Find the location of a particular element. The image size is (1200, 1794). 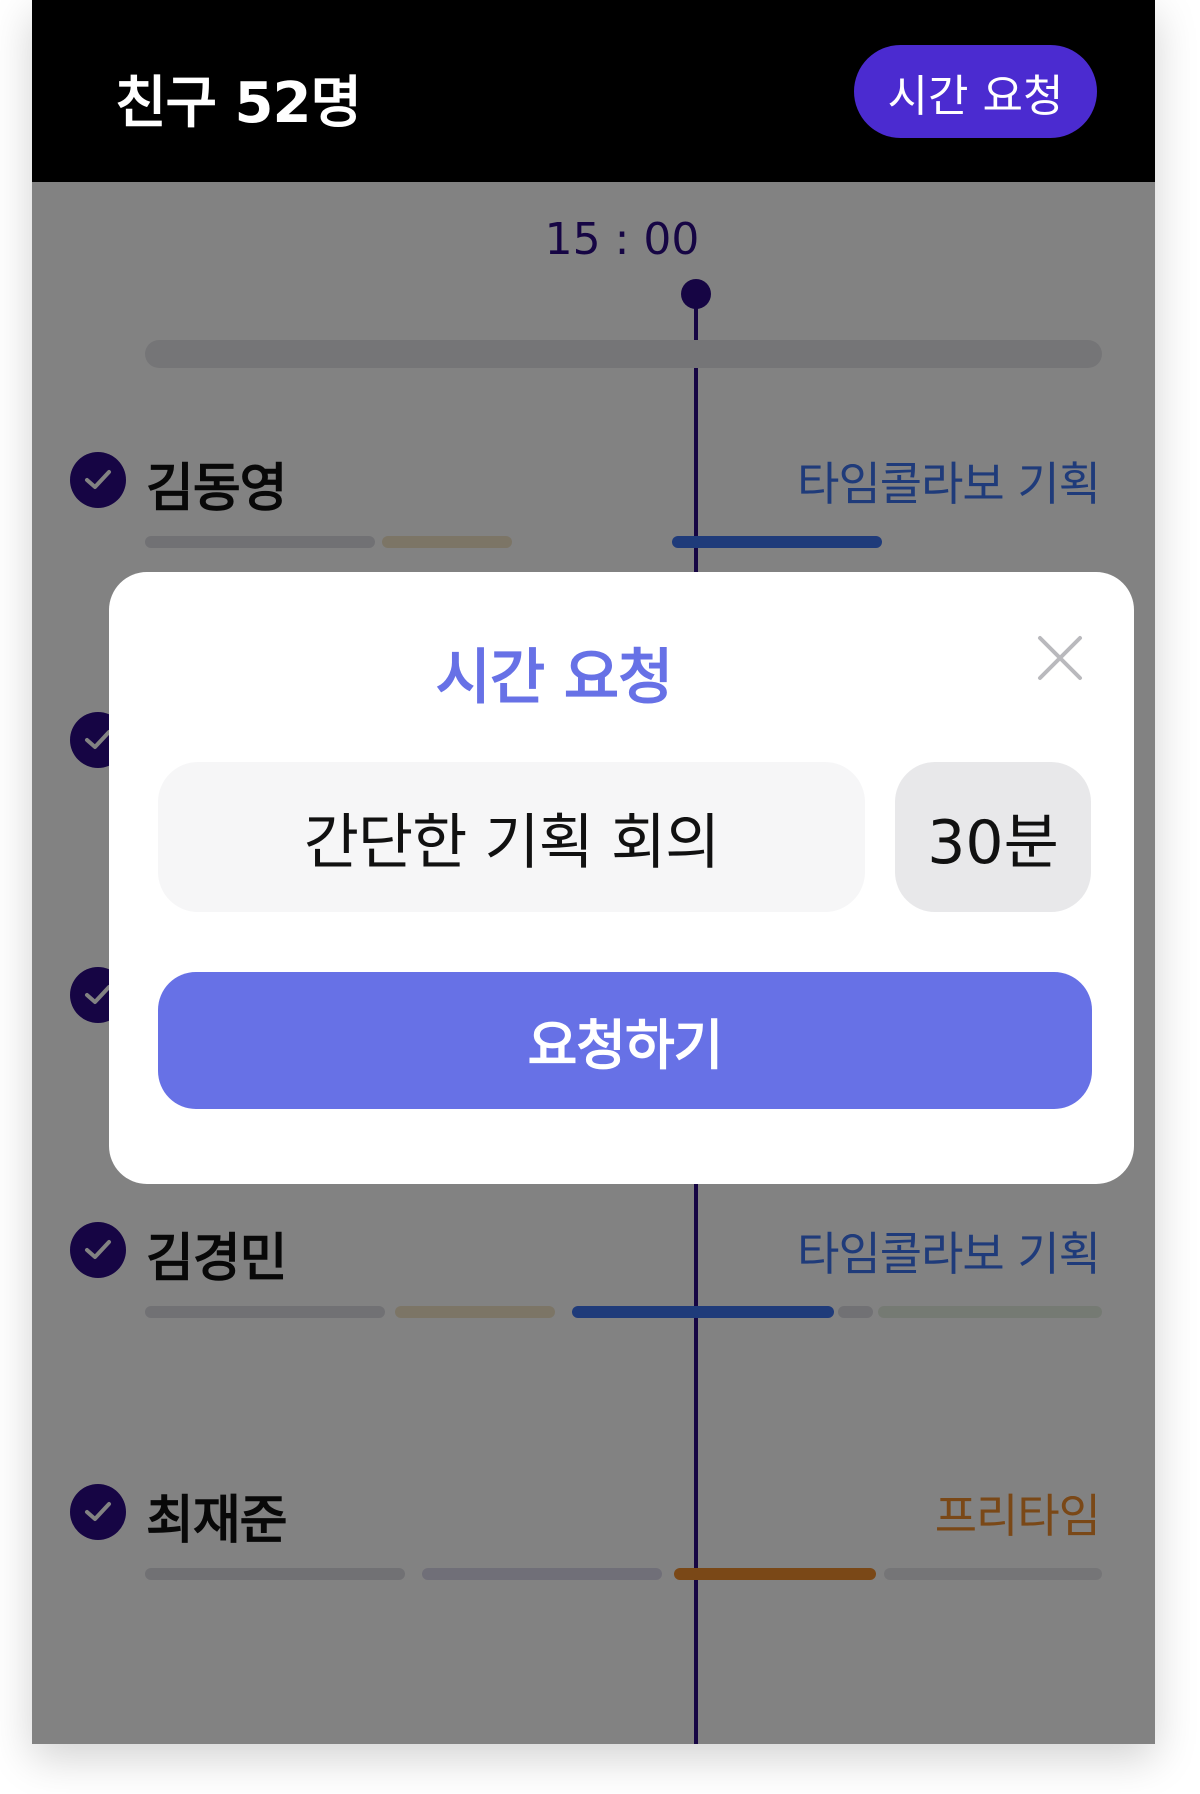

close-icon is located at coordinates (1060, 658).